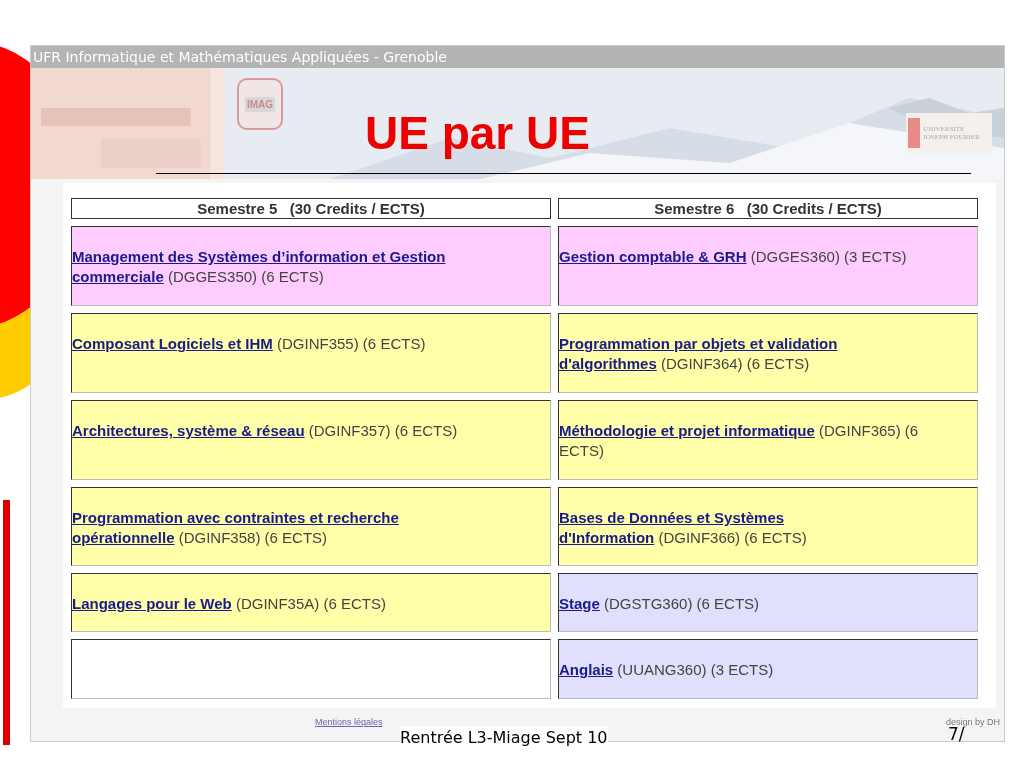 The width and height of the screenshot is (1024, 768). Describe the element at coordinates (768, 441) in the screenshot. I see `course-entry: Méthodologie et projet informatique (DGINF365) (6 ECTS)` at that location.